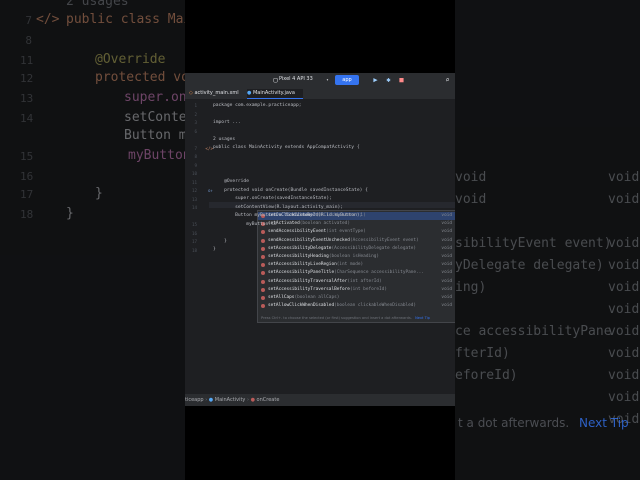  Describe the element at coordinates (207, 190) in the screenshot. I see `override-gutter-icon: o↑` at that location.